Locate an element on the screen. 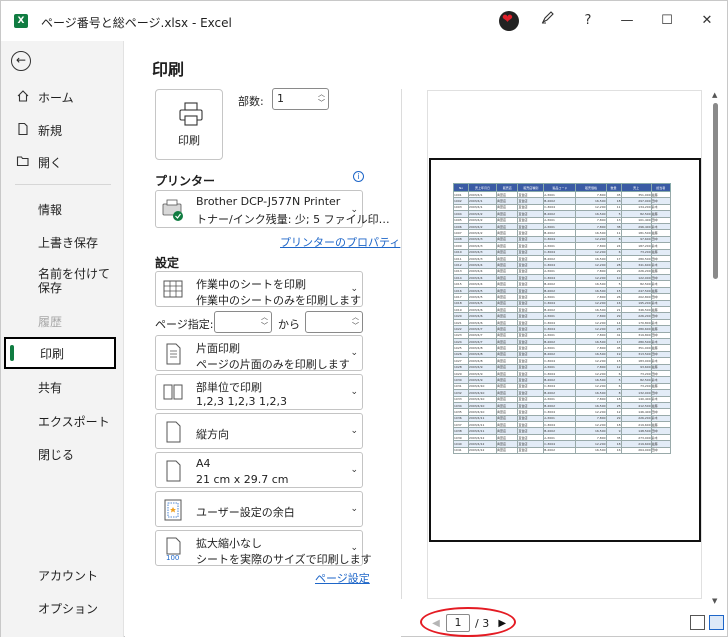 This screenshot has height=637, width=728. table-cell: B-2002 is located at coordinates (560, 450).